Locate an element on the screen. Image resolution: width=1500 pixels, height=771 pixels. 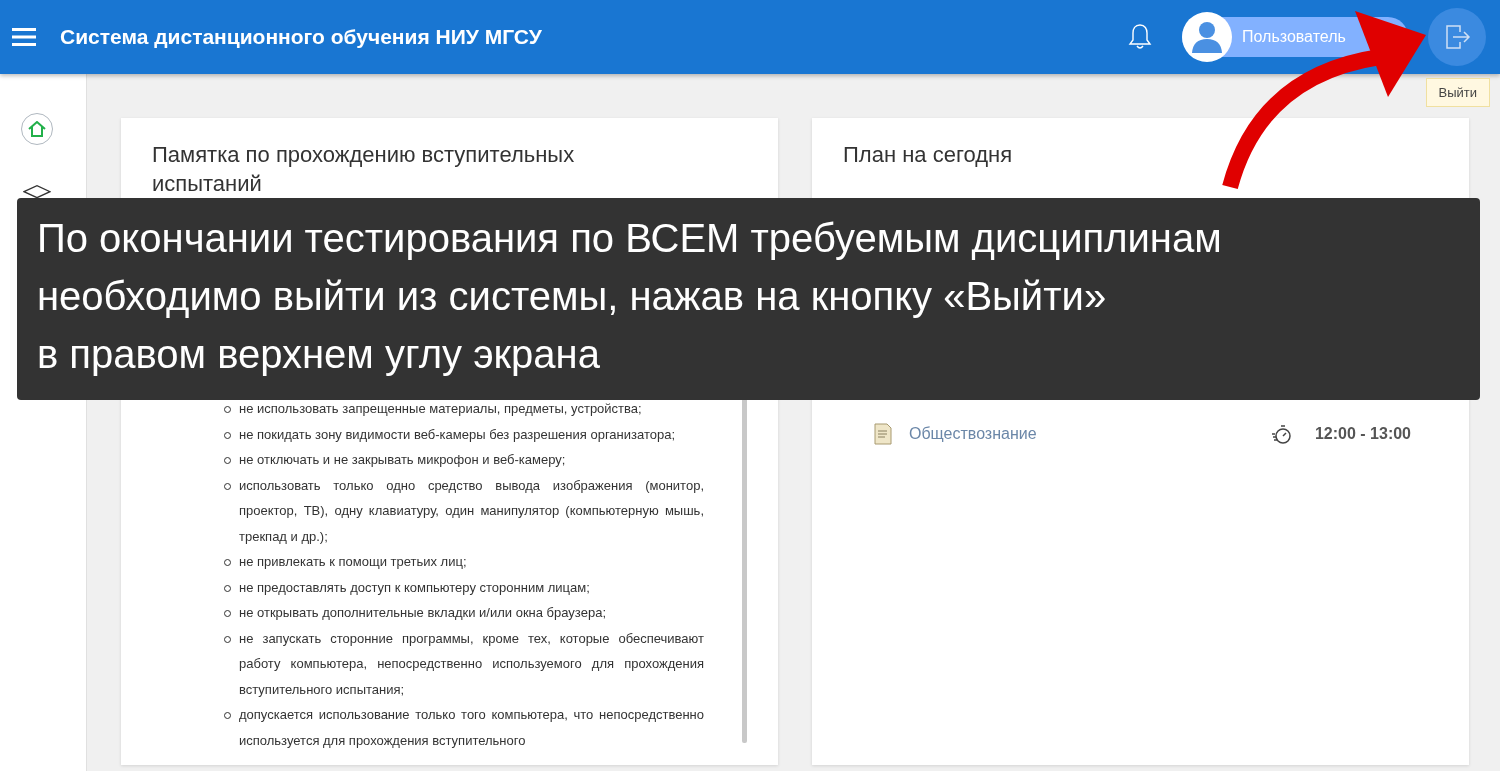
home-icon is located at coordinates (37, 129).